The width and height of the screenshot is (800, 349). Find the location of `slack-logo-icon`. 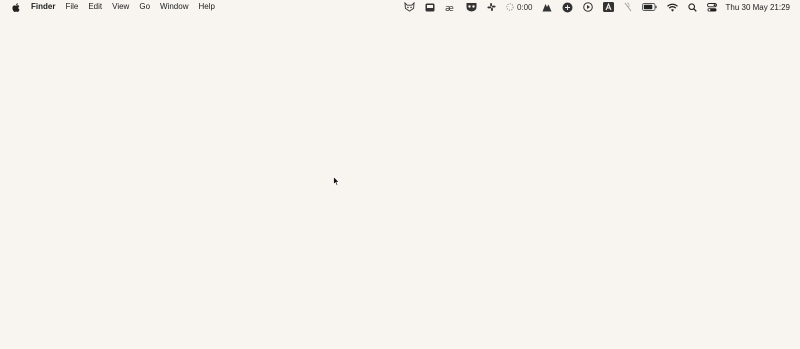

slack-logo-icon is located at coordinates (491, 7).